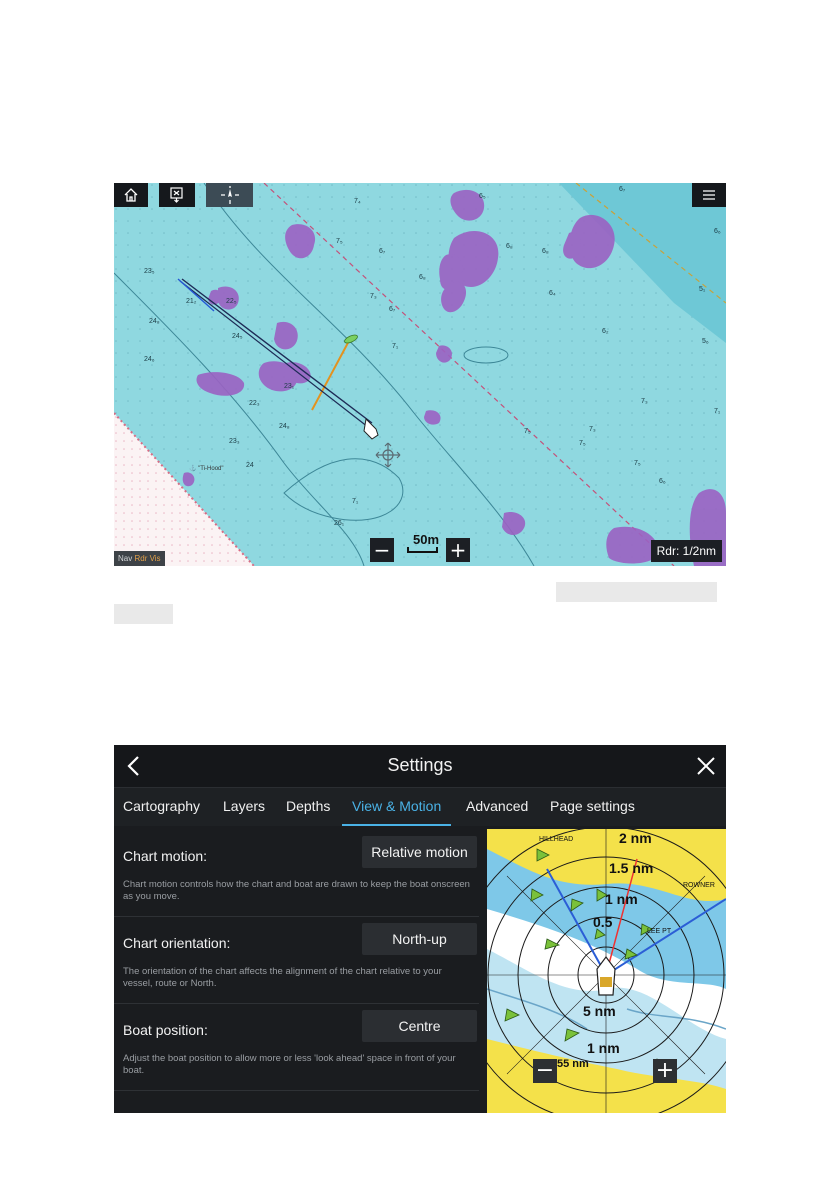  Describe the element at coordinates (621, 899) in the screenshot. I see `ring-label-1nm: 1 nm` at that location.